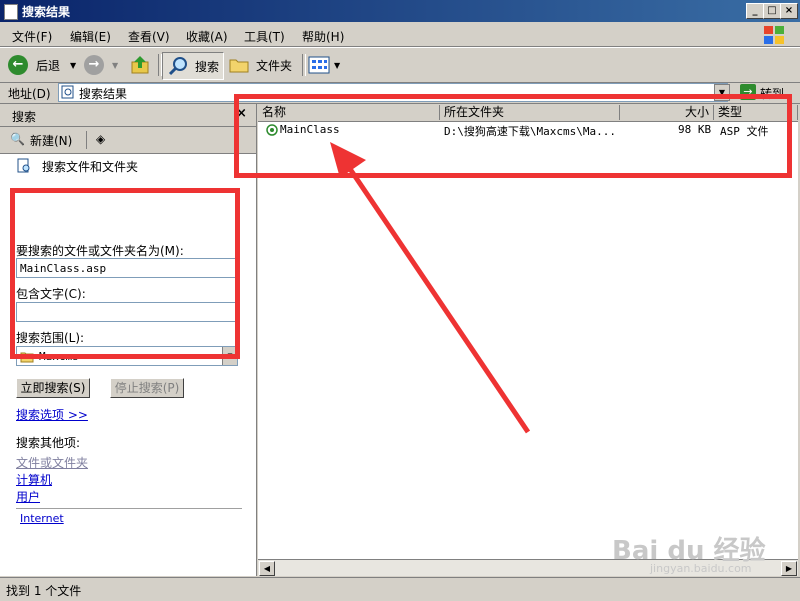  Describe the element at coordinates (400, 35) in the screenshot. I see `menu-bar: 文件(F) 编辑(E) 查看(V) 收藏(A) 工具(T) 帮助(H)` at that location.